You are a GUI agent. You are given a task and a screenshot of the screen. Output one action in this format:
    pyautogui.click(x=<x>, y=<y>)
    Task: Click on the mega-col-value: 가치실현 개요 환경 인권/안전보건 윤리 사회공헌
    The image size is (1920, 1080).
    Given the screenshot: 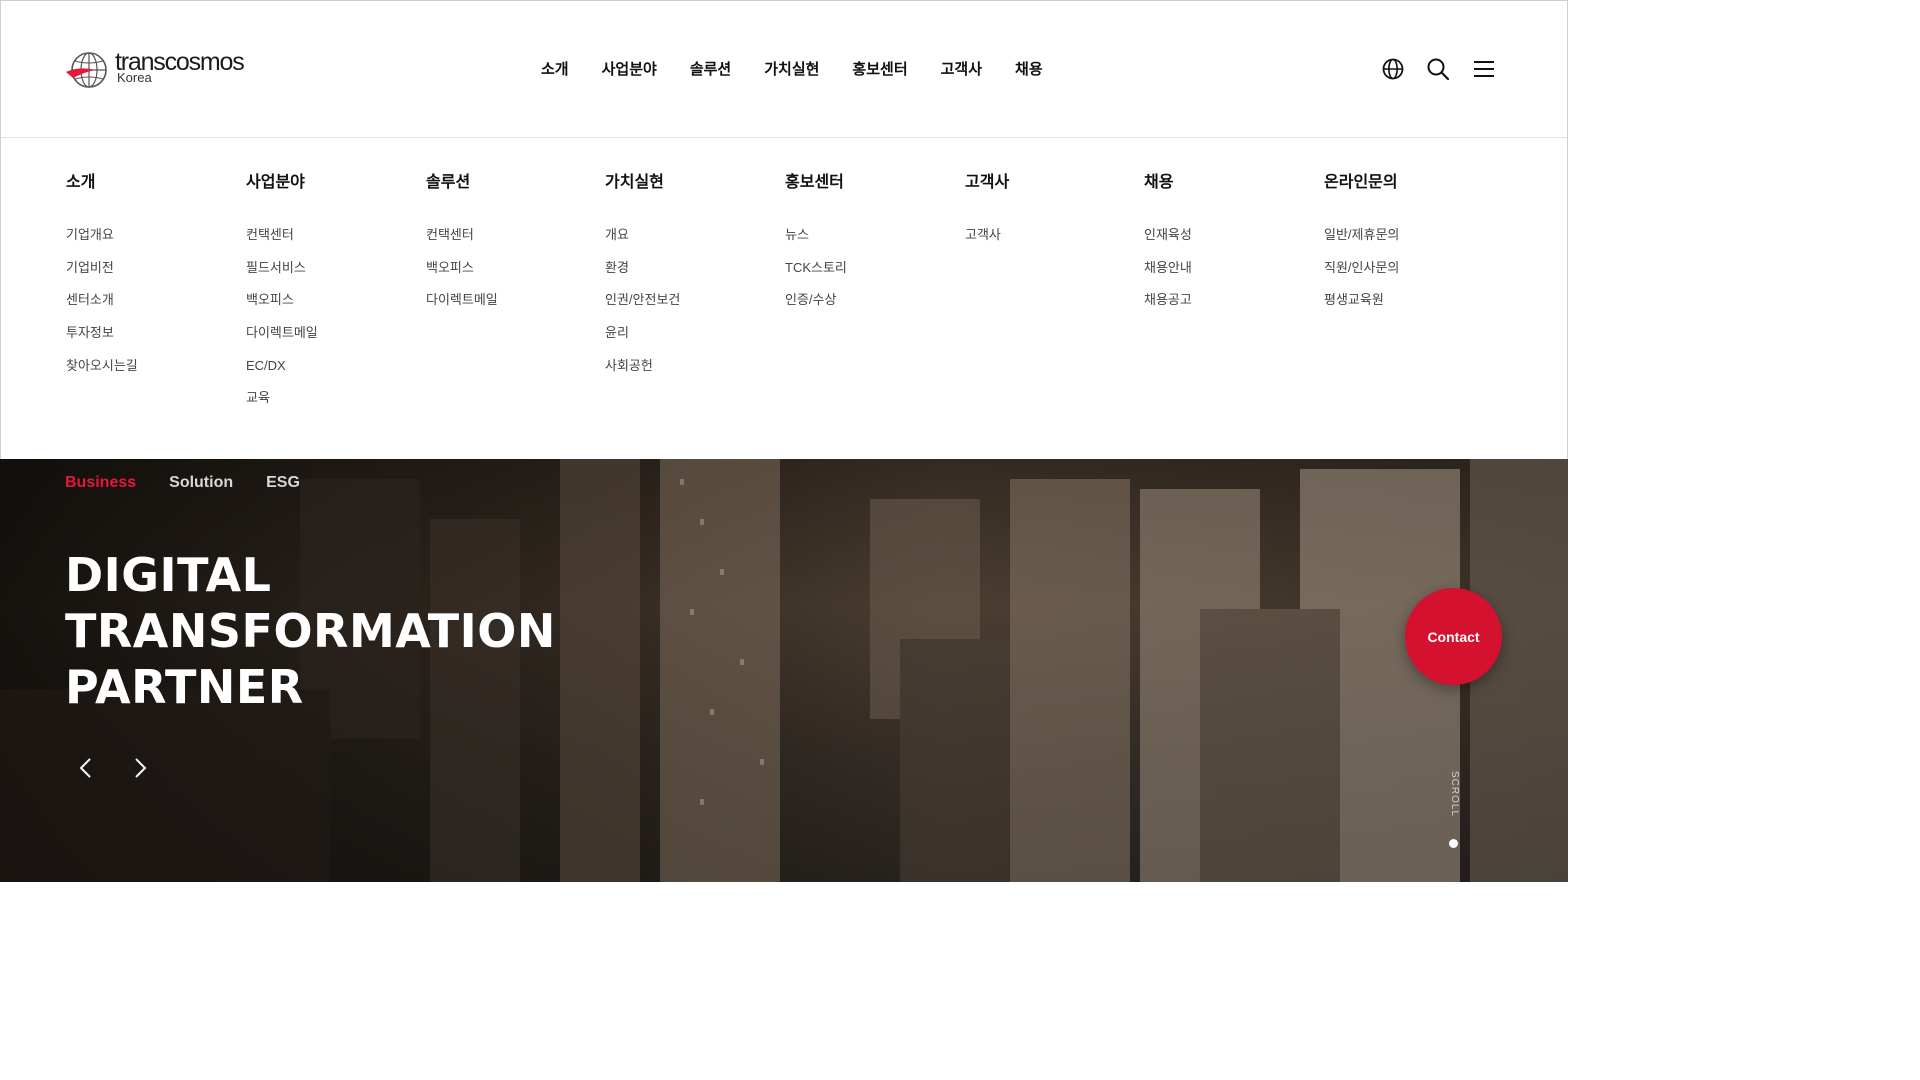 What is the action you would take?
    pyautogui.click(x=690, y=280)
    